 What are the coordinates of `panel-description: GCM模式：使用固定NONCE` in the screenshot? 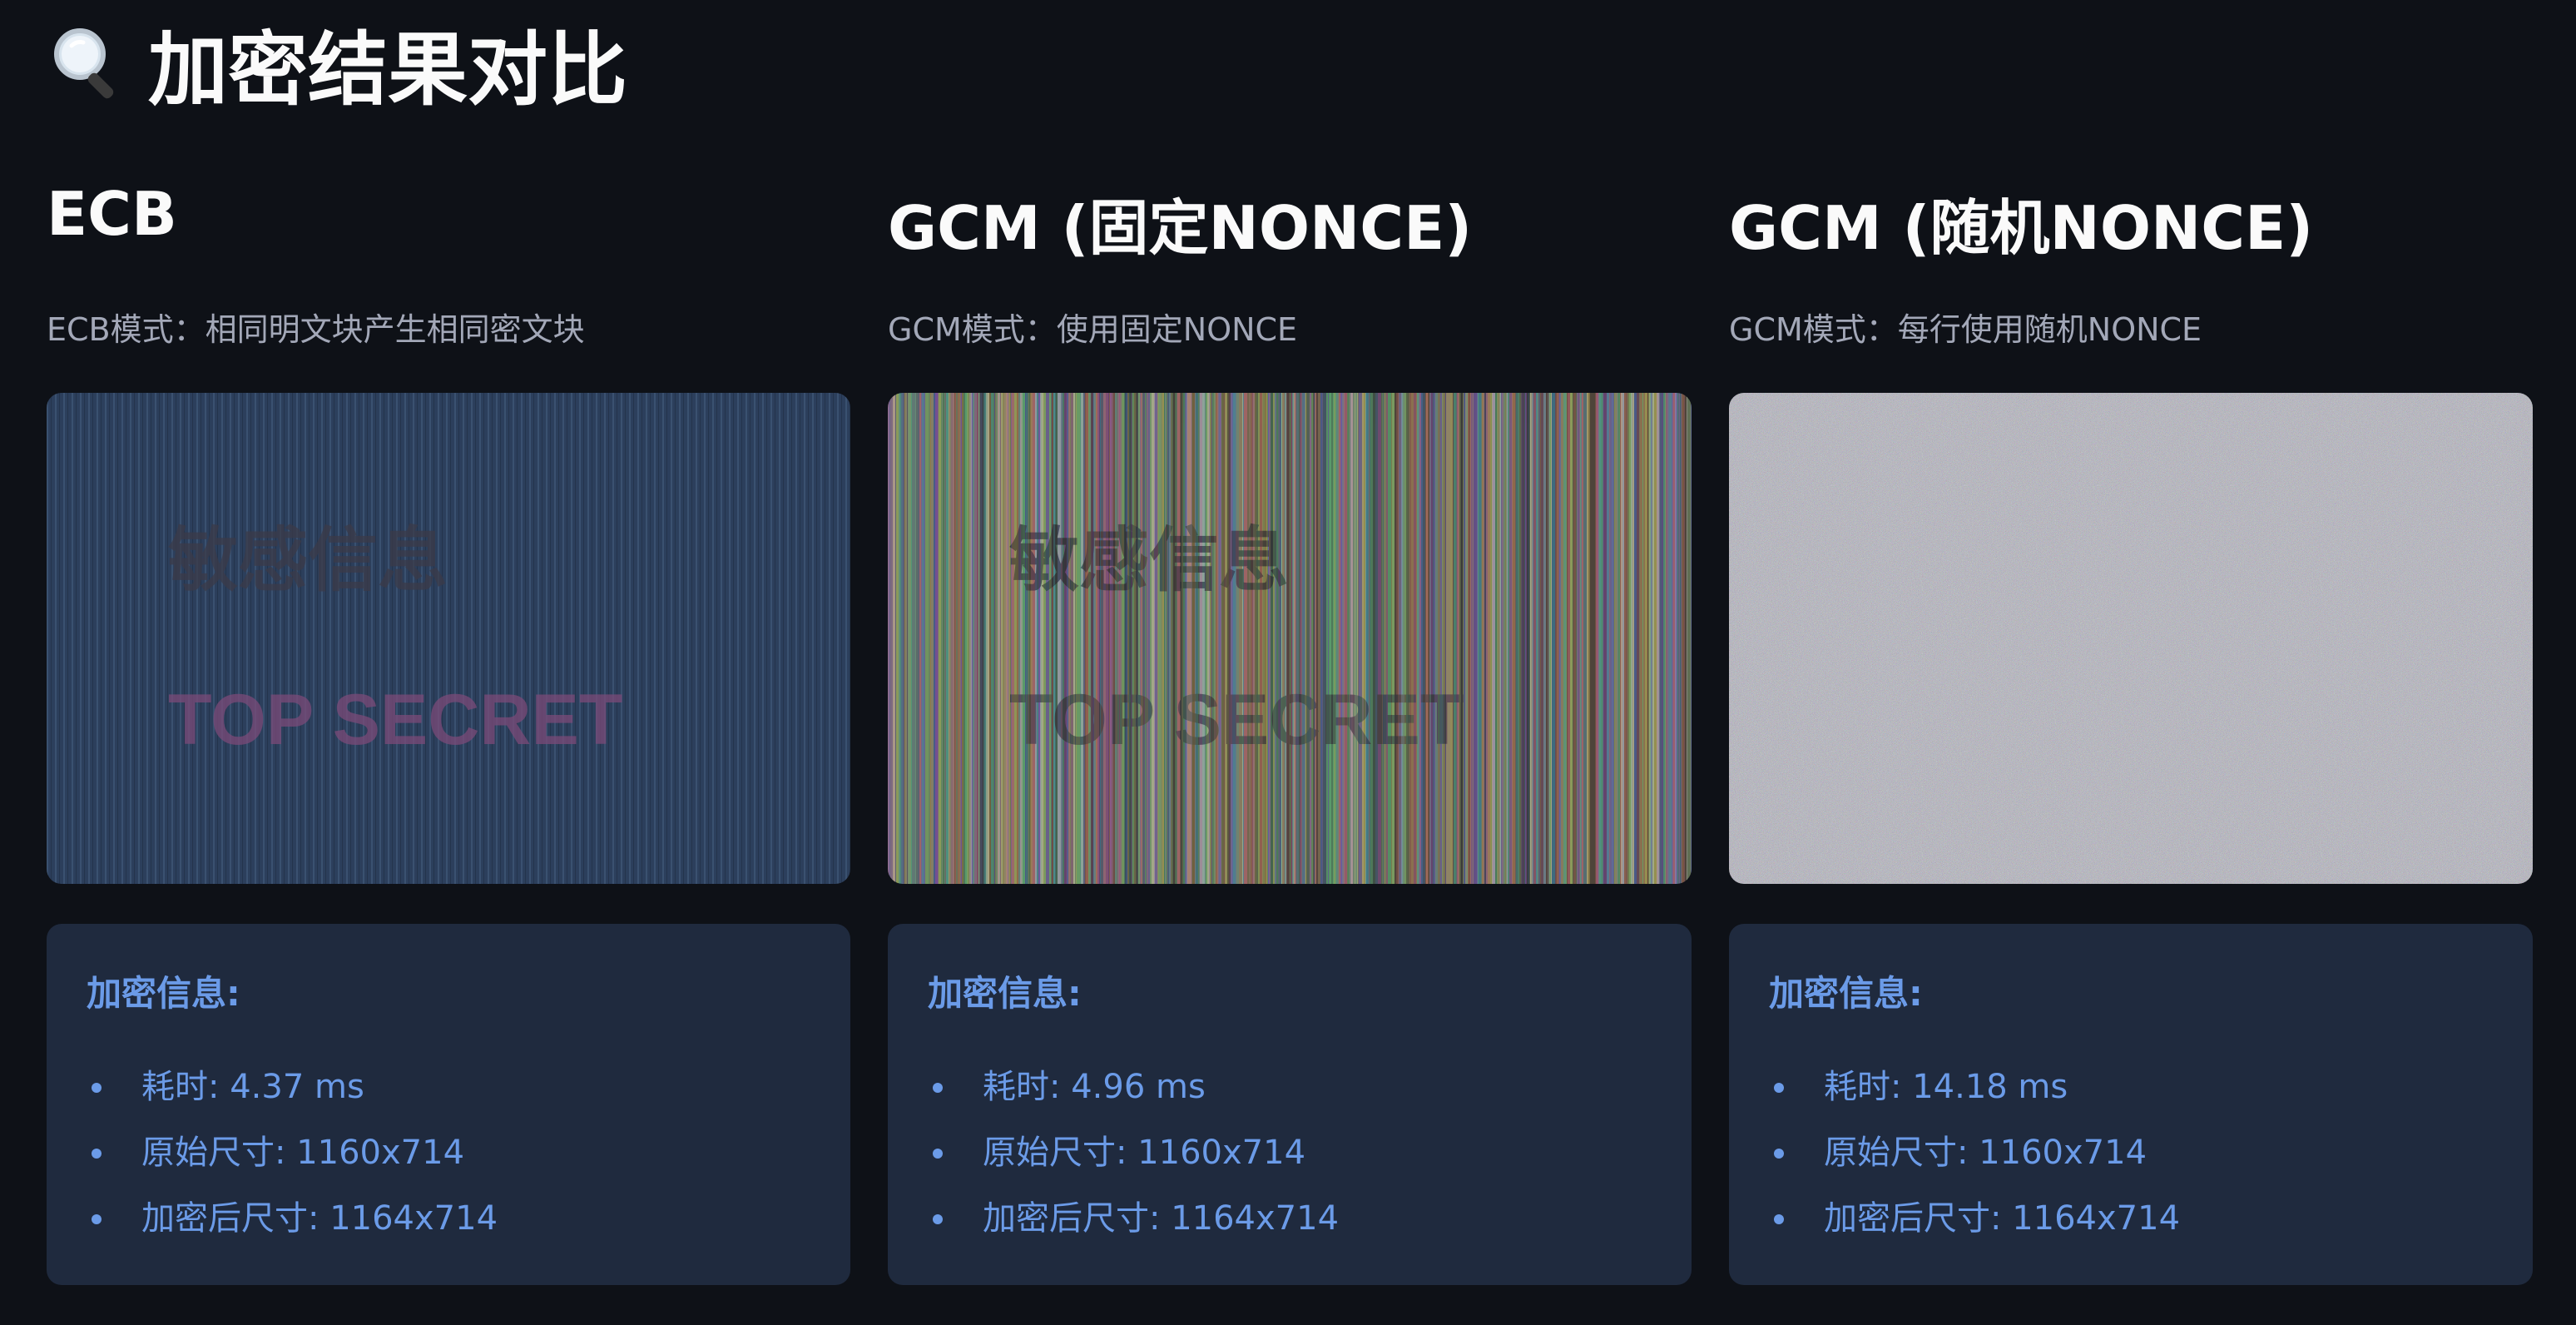 It's located at (1093, 329).